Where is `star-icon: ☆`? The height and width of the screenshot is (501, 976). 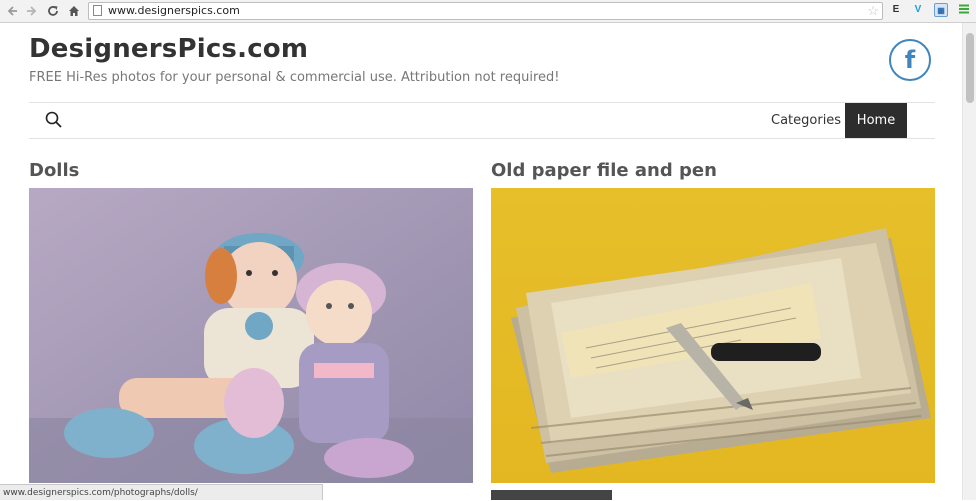 star-icon: ☆ is located at coordinates (873, 11).